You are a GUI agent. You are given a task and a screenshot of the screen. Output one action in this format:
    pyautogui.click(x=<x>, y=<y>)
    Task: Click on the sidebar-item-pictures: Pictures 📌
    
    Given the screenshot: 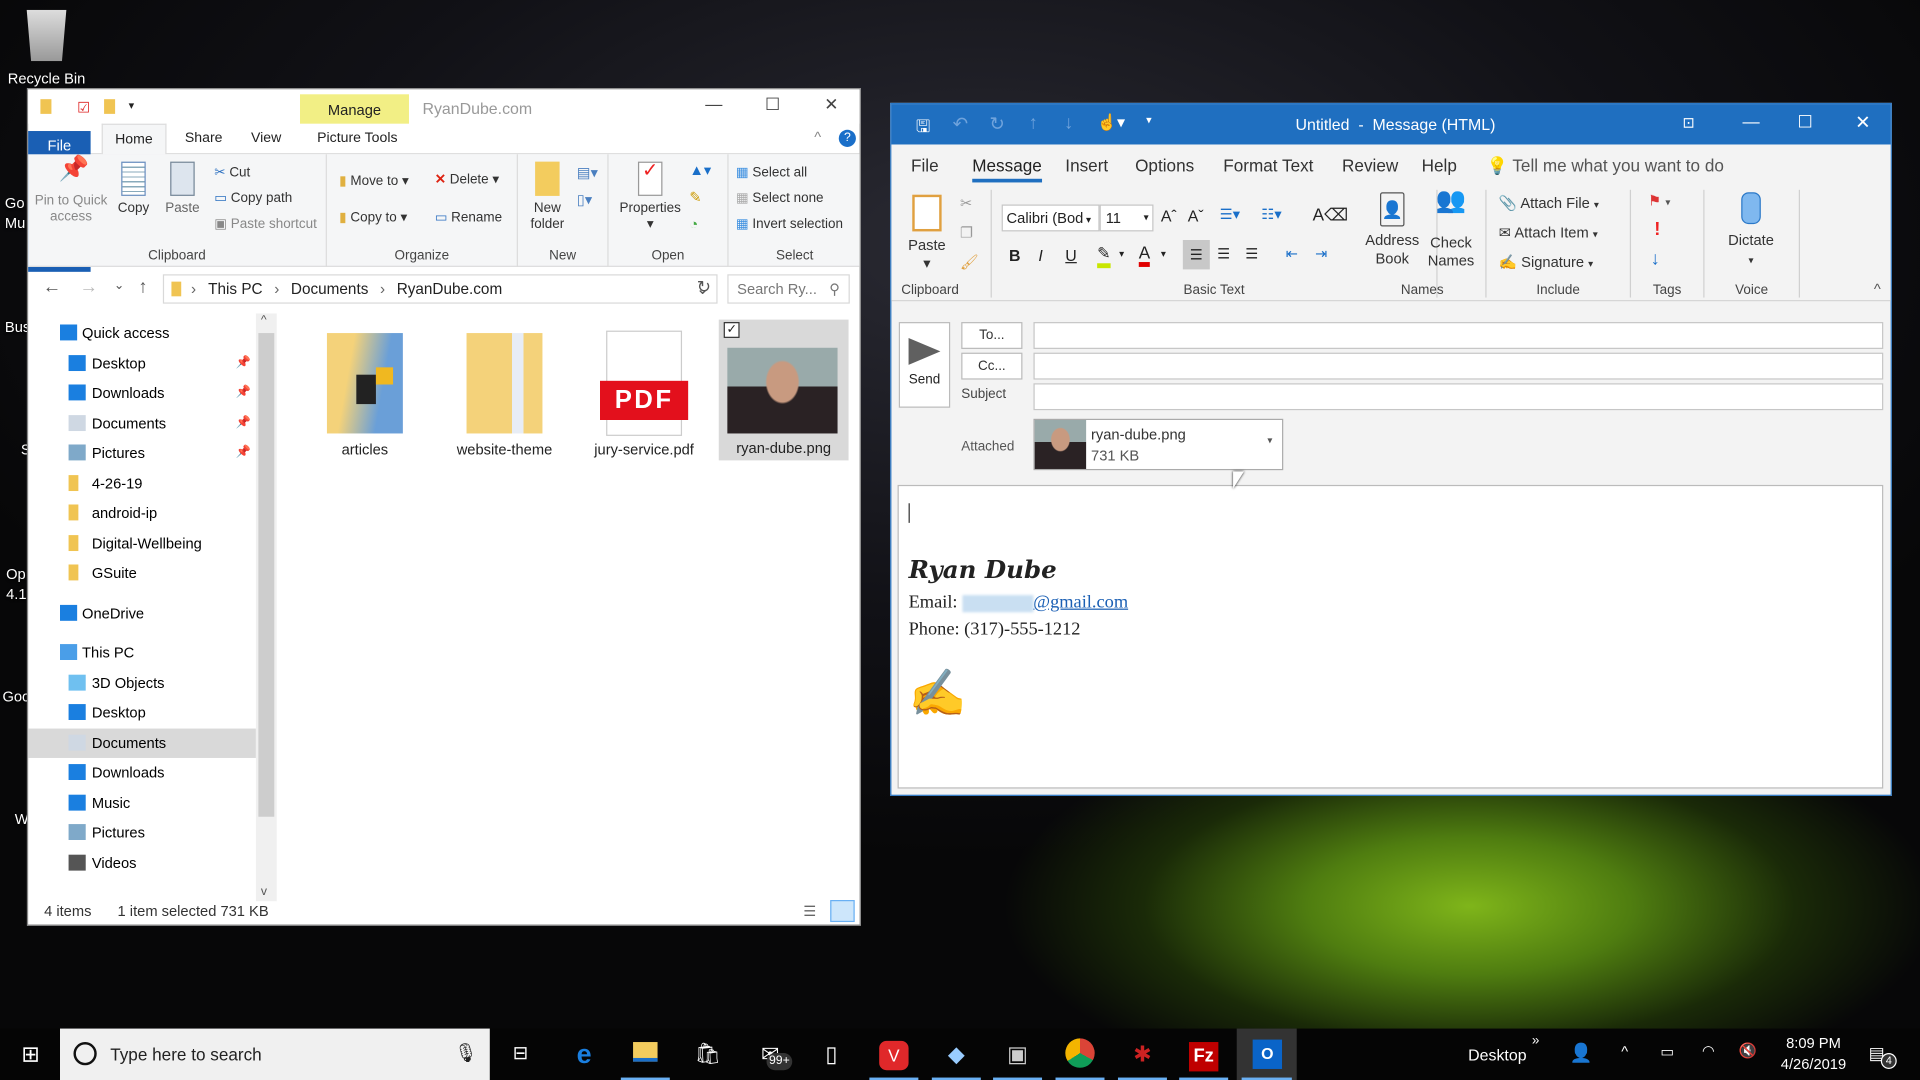 What is the action you would take?
    pyautogui.click(x=142, y=452)
    